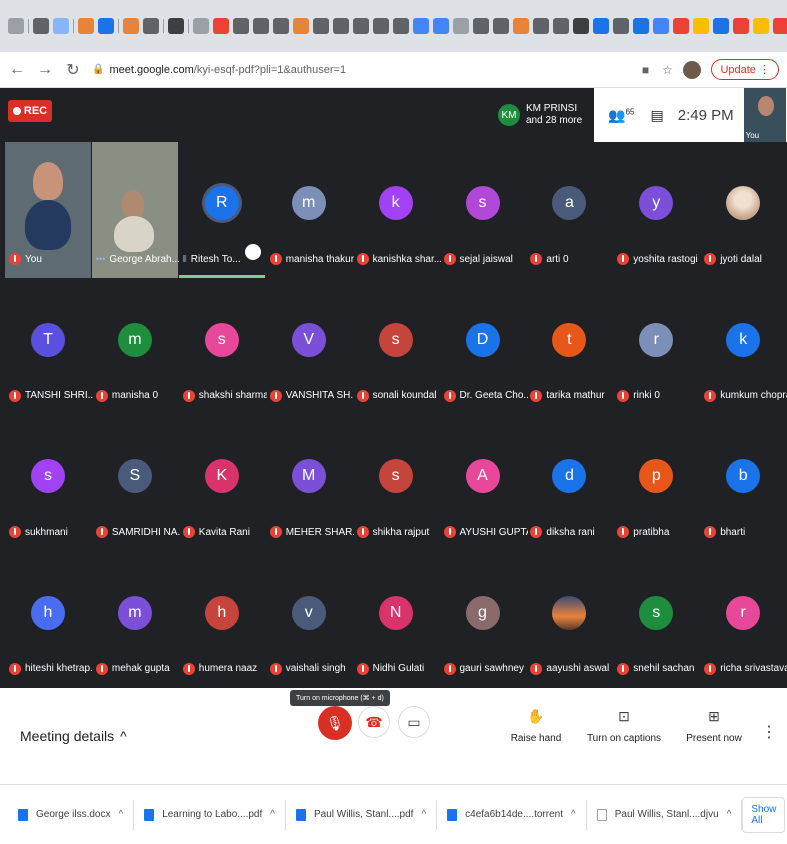  I want to click on participant-tile: You, so click(48, 210).